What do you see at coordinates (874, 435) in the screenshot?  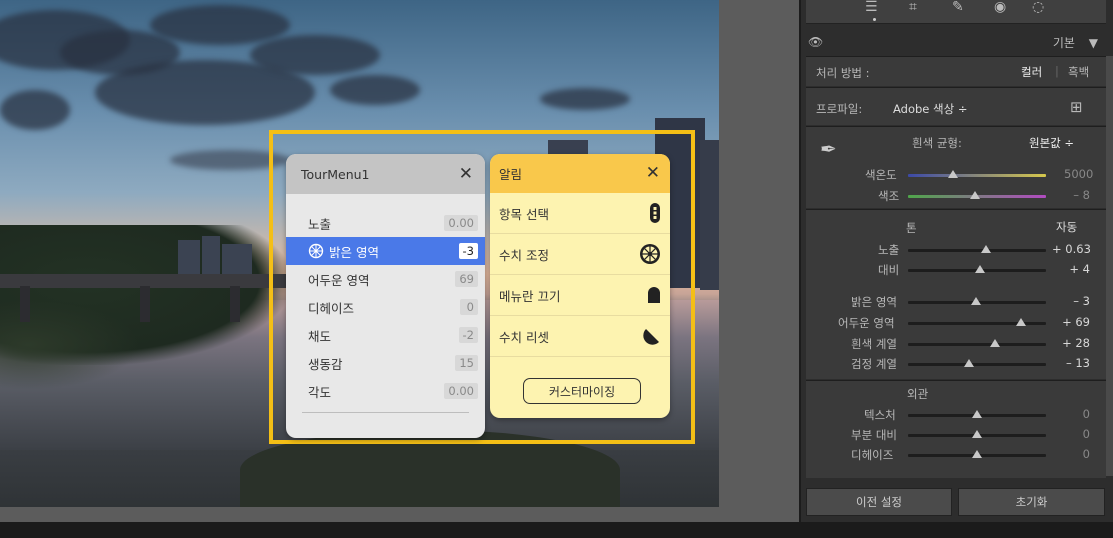 I see `clarity-label: 부분 대비` at bounding box center [874, 435].